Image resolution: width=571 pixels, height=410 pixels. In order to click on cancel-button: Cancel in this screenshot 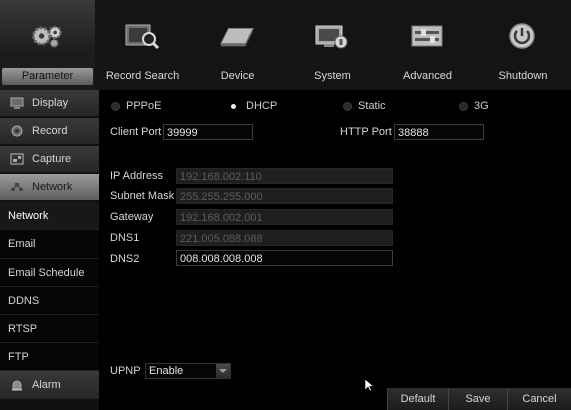, I will do `click(539, 399)`.